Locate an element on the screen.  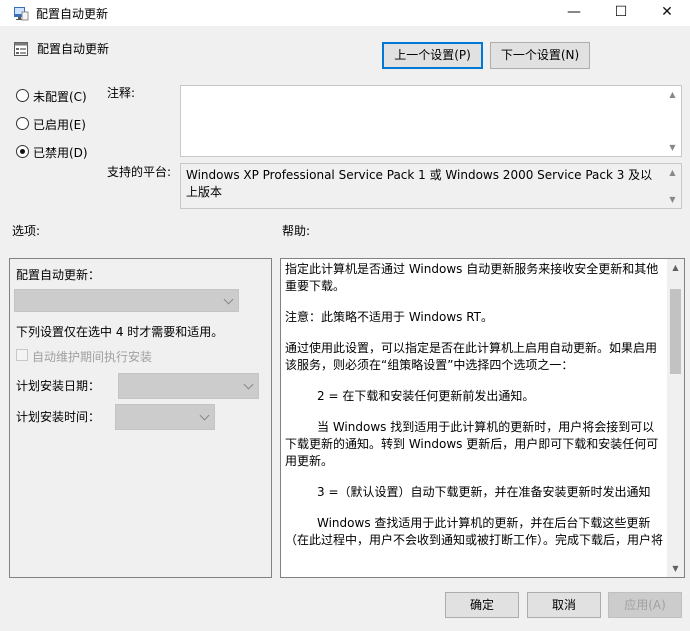
help-paragraph: 2 = 在下载和安装任何更新前发出通知。 is located at coordinates (426, 396).